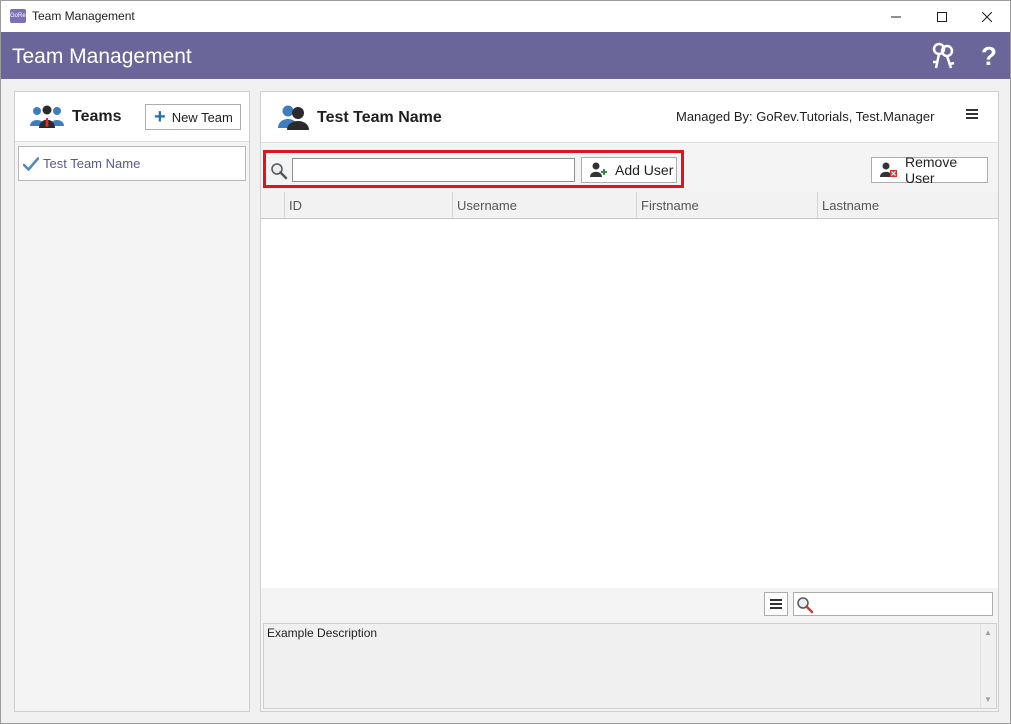 This screenshot has height=724, width=1011. I want to click on description-text: Example Description, so click(322, 633).